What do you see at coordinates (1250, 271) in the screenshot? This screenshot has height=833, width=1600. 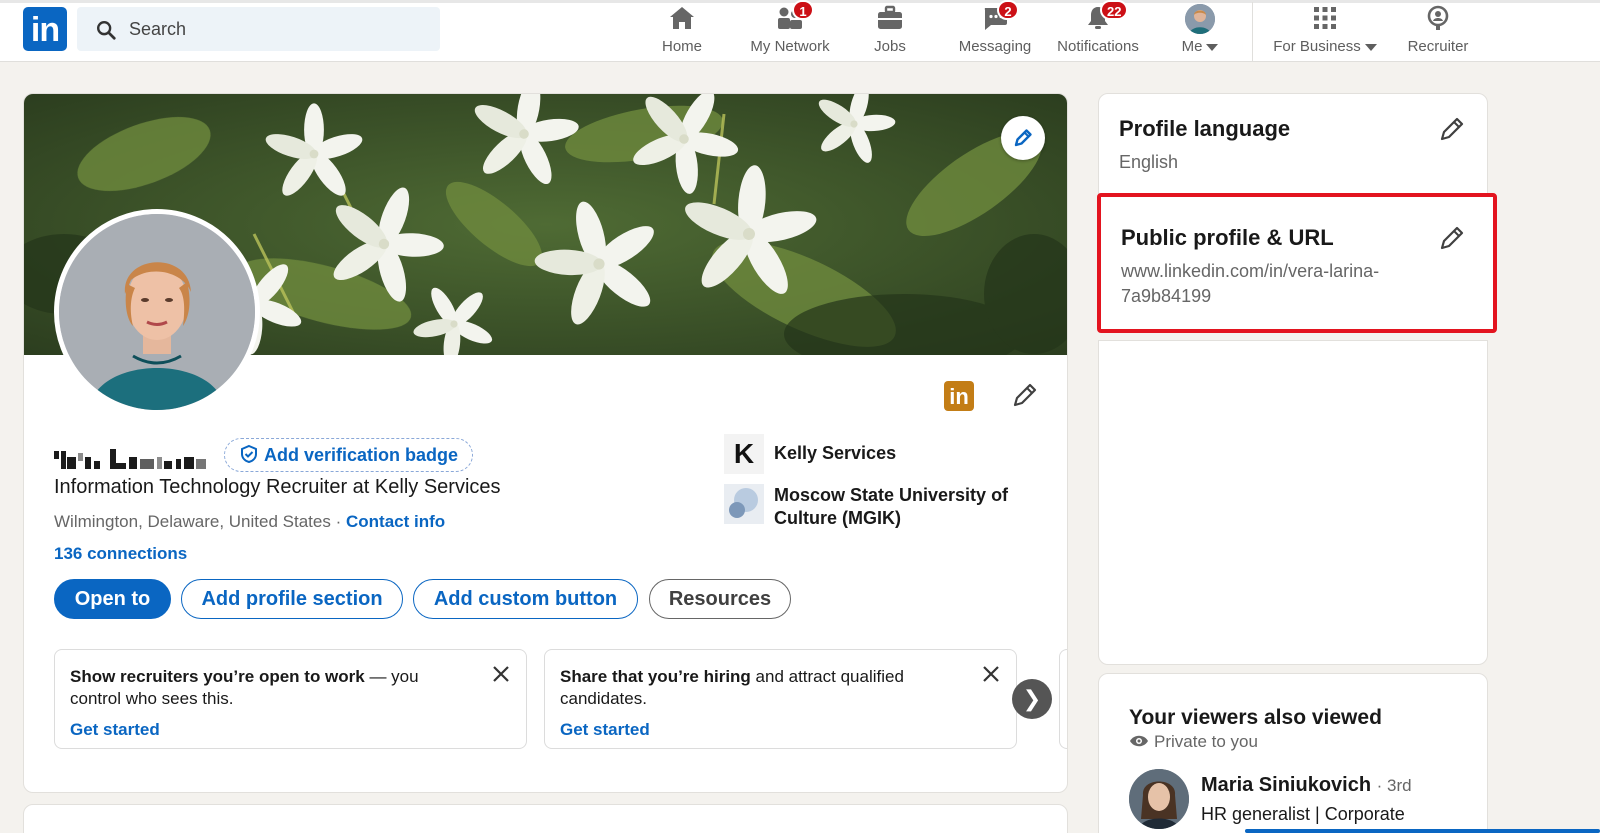 I see `url-line-1: www.linkedin.com/in/vera-larina-` at bounding box center [1250, 271].